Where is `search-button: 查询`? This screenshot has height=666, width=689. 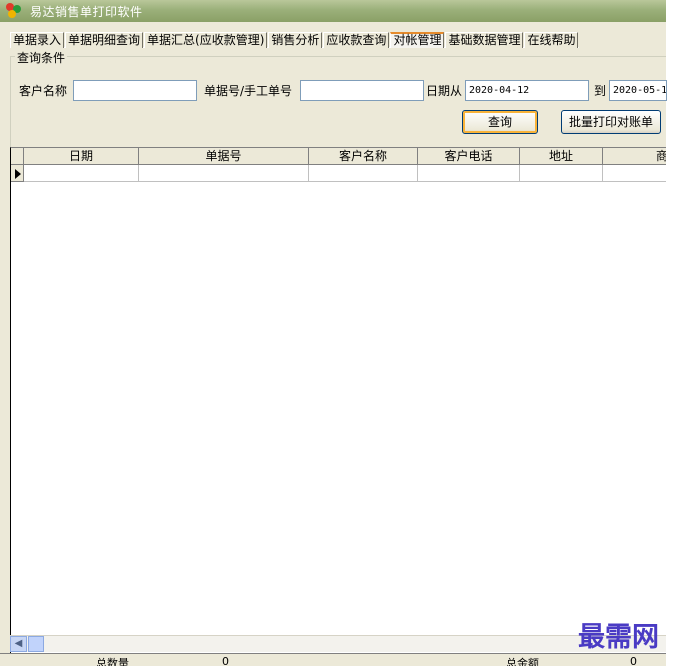 search-button: 查询 is located at coordinates (500, 122).